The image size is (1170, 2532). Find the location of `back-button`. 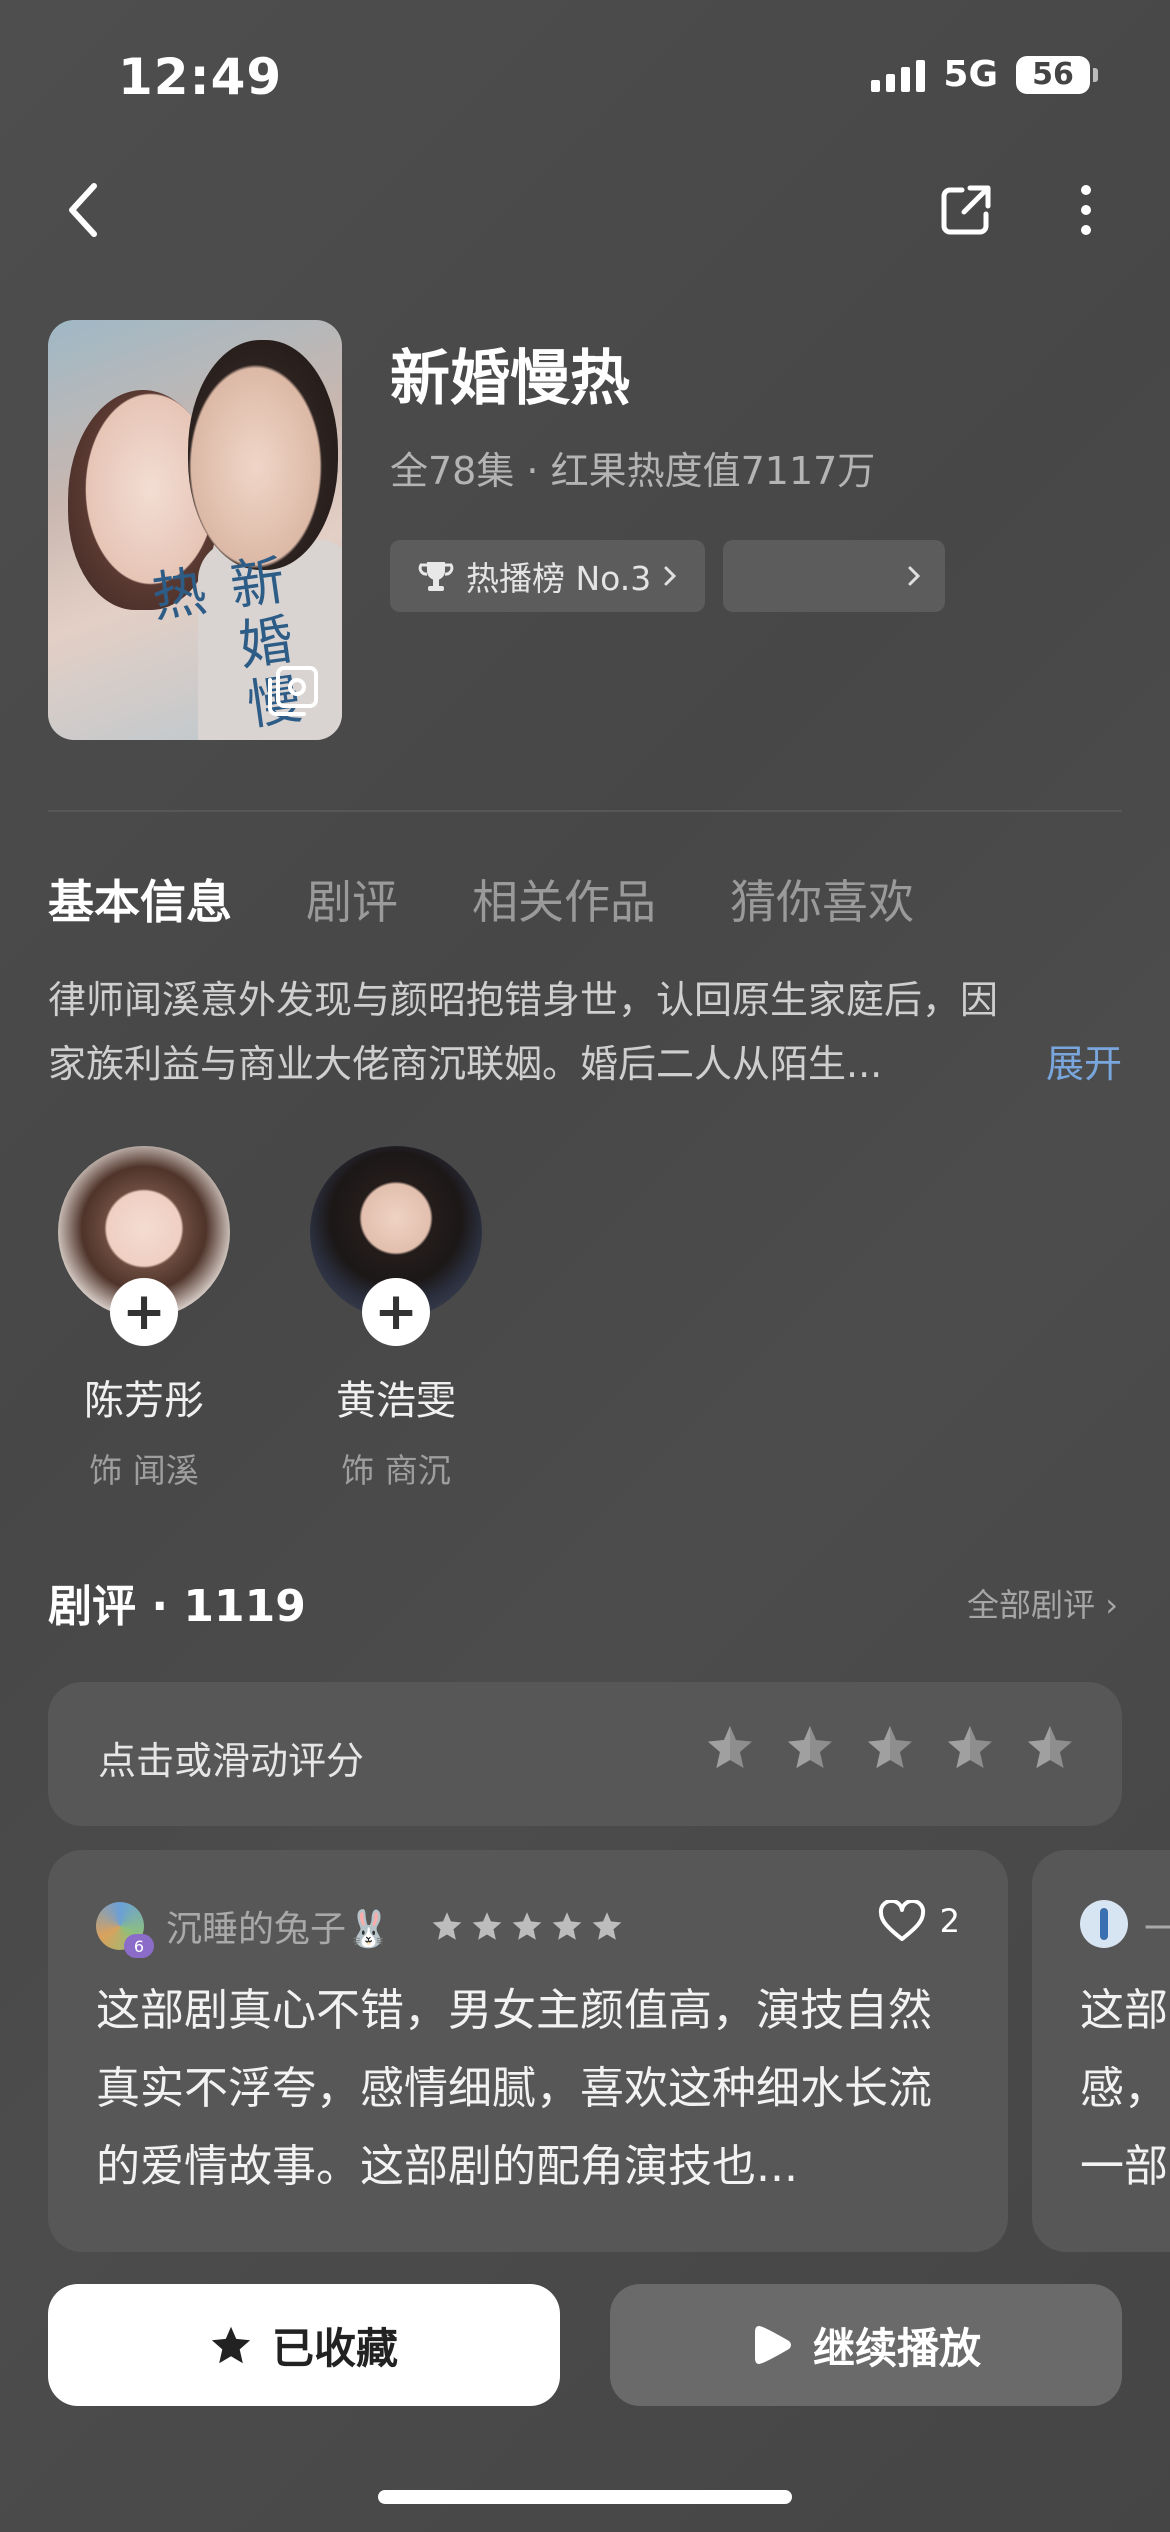

back-button is located at coordinates (84, 210).